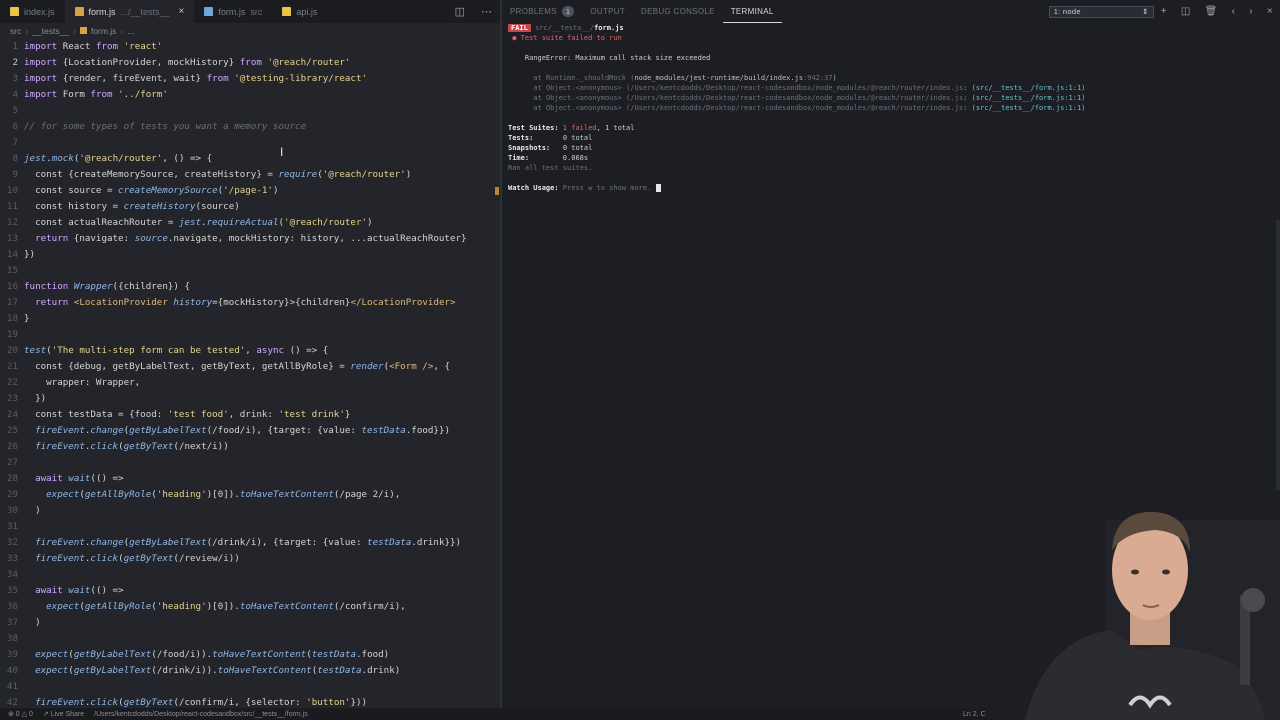  I want to click on close-tab-icon: ×, so click(182, 11).